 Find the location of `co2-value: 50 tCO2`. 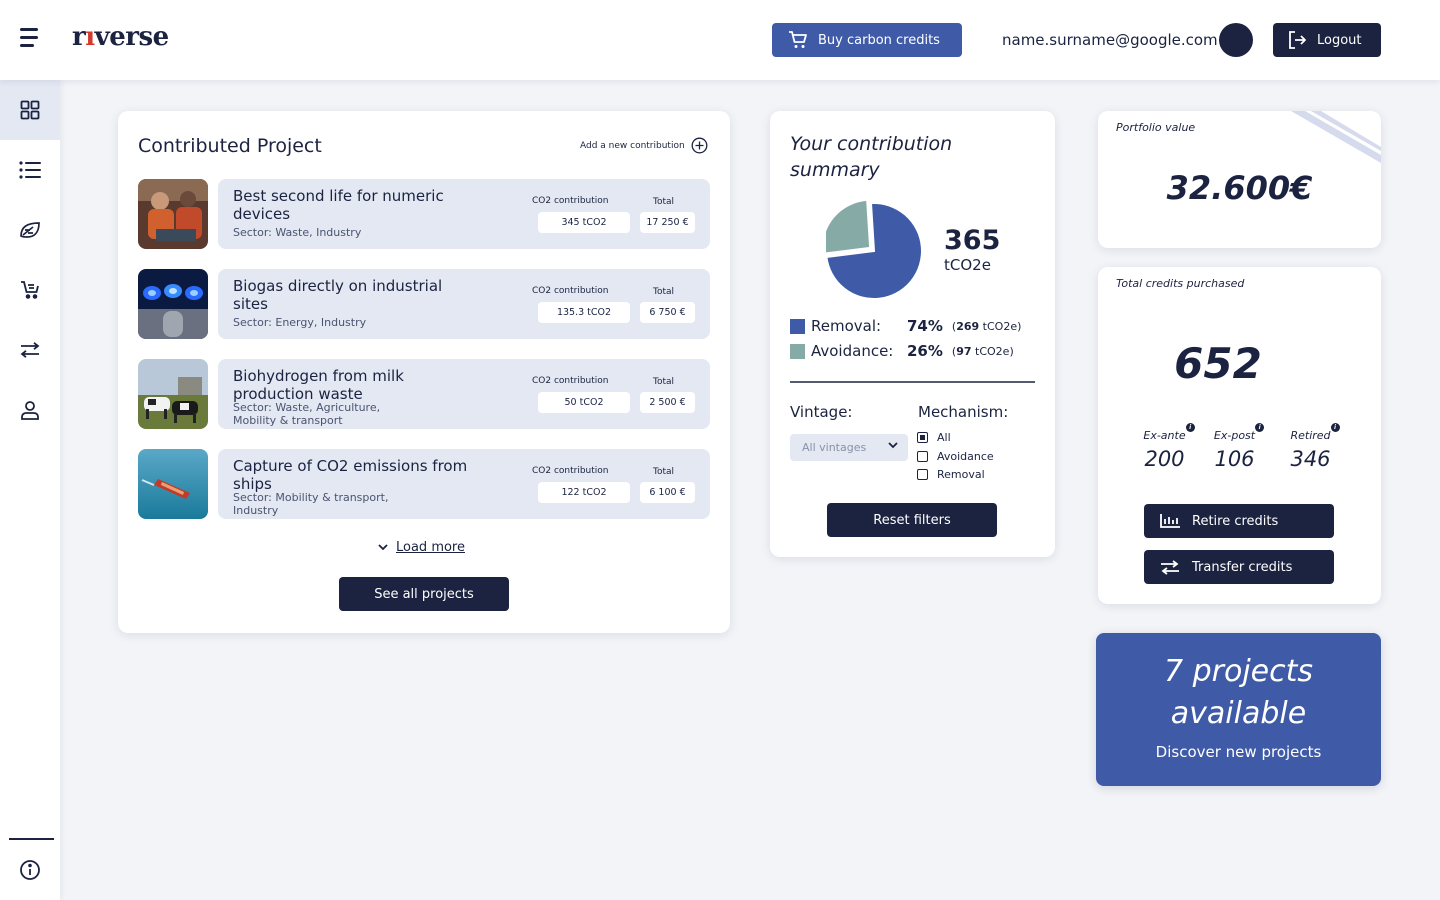

co2-value: 50 tCO2 is located at coordinates (584, 402).